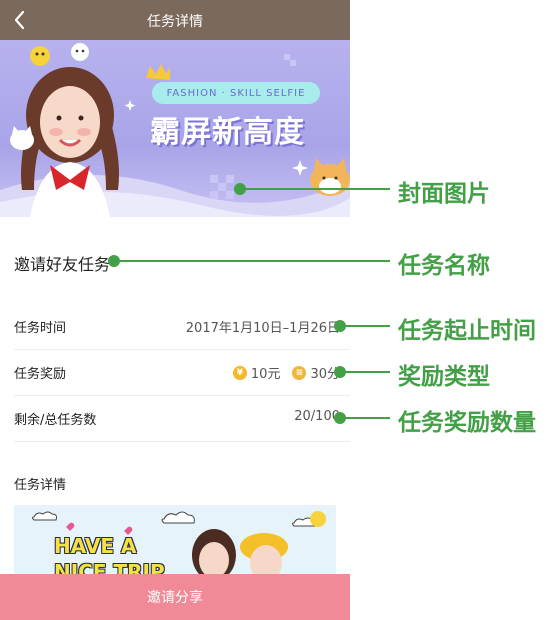 The height and width of the screenshot is (620, 553). I want to click on yuan-coin-icon: ¥, so click(239, 372).